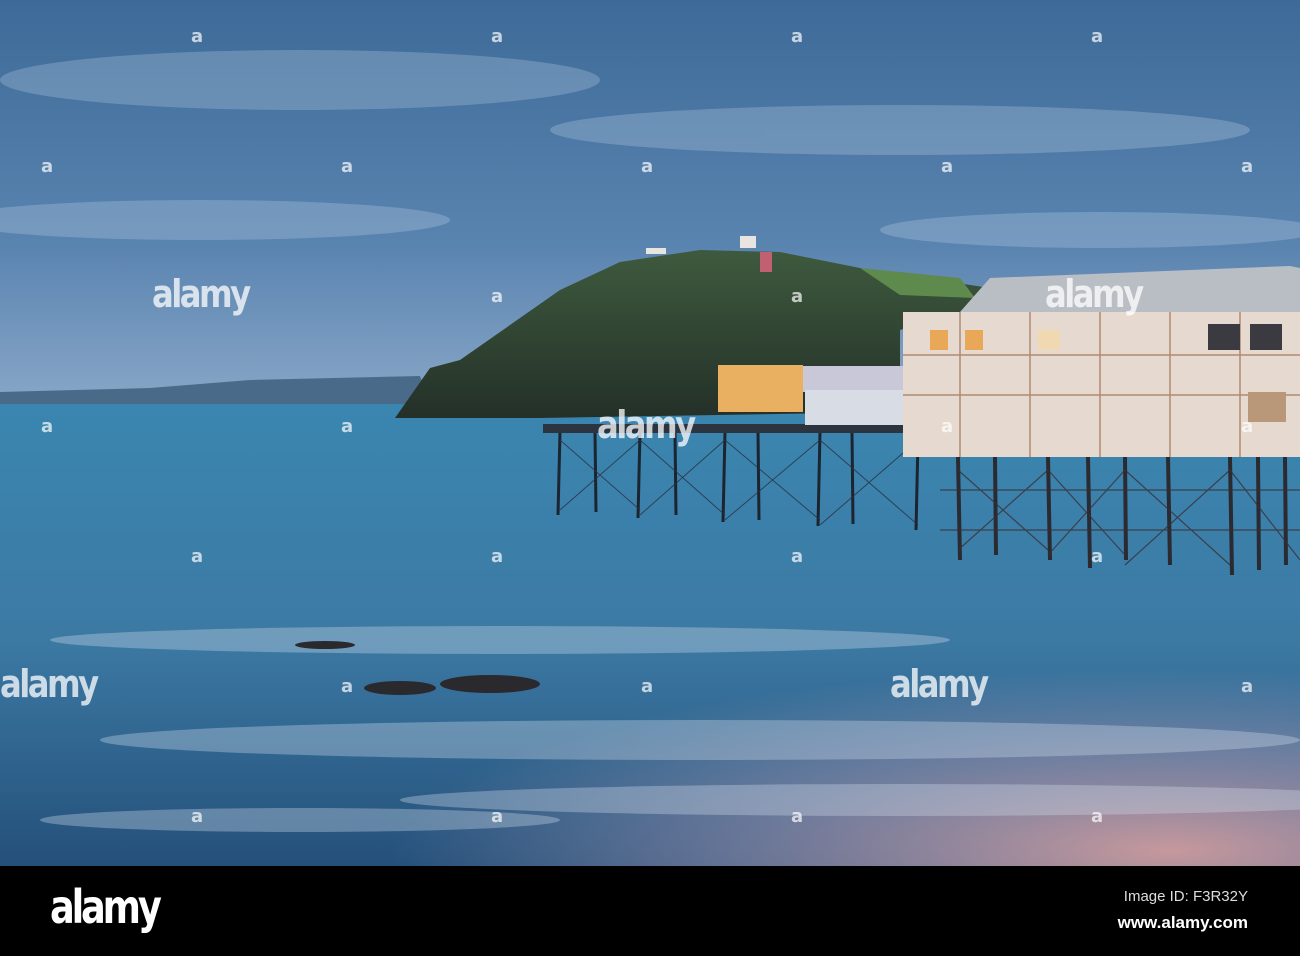 This screenshot has width=1300, height=956. I want to click on site-url: www.alamy.com, so click(1182, 922).